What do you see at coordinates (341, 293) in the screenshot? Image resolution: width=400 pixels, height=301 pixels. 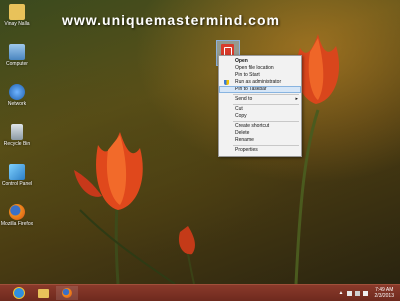 I see `show-hidden-icons-arrow-icon: ▲` at bounding box center [341, 293].